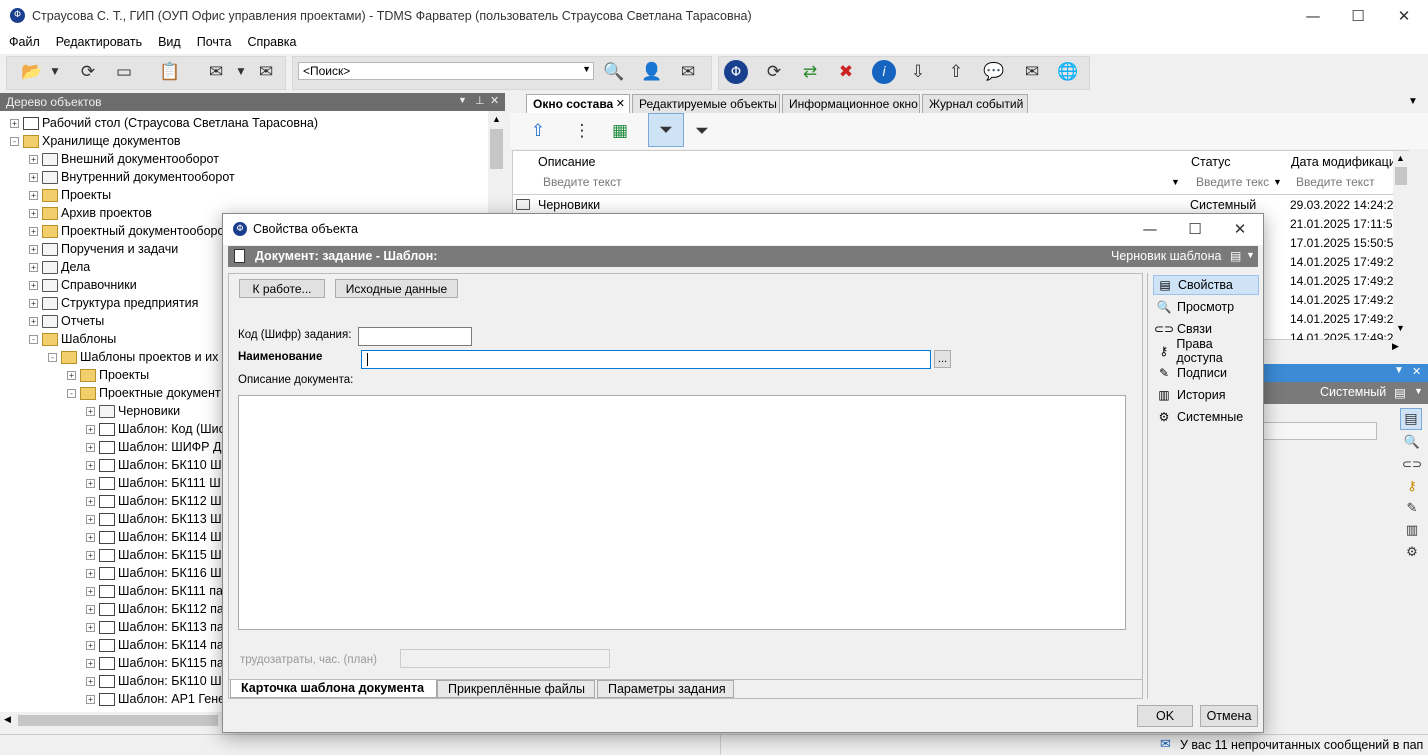 This screenshot has width=1428, height=755. What do you see at coordinates (1412, 530) in the screenshot?
I see `side-history-icon: ▥` at bounding box center [1412, 530].